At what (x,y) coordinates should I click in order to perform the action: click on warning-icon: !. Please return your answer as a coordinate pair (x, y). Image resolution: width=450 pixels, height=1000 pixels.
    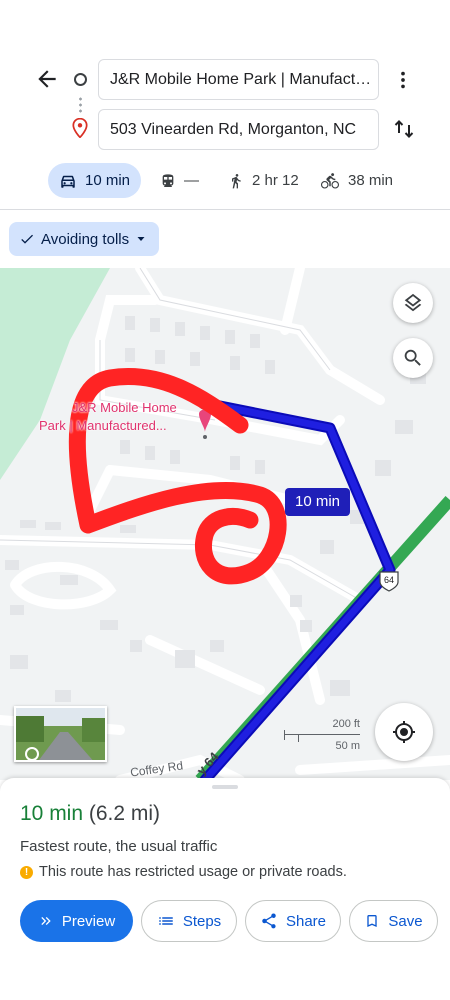
    Looking at the image, I should click on (26, 872).